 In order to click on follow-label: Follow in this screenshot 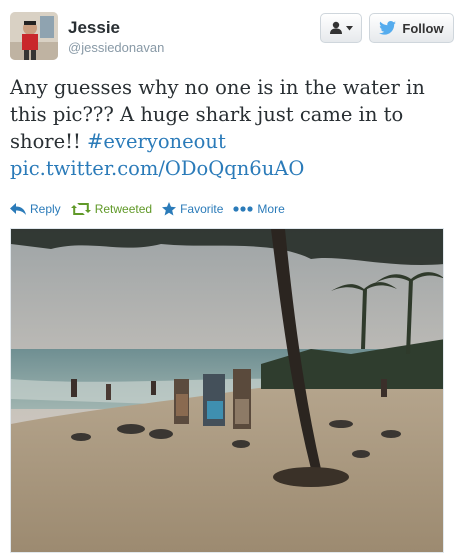, I will do `click(423, 28)`.